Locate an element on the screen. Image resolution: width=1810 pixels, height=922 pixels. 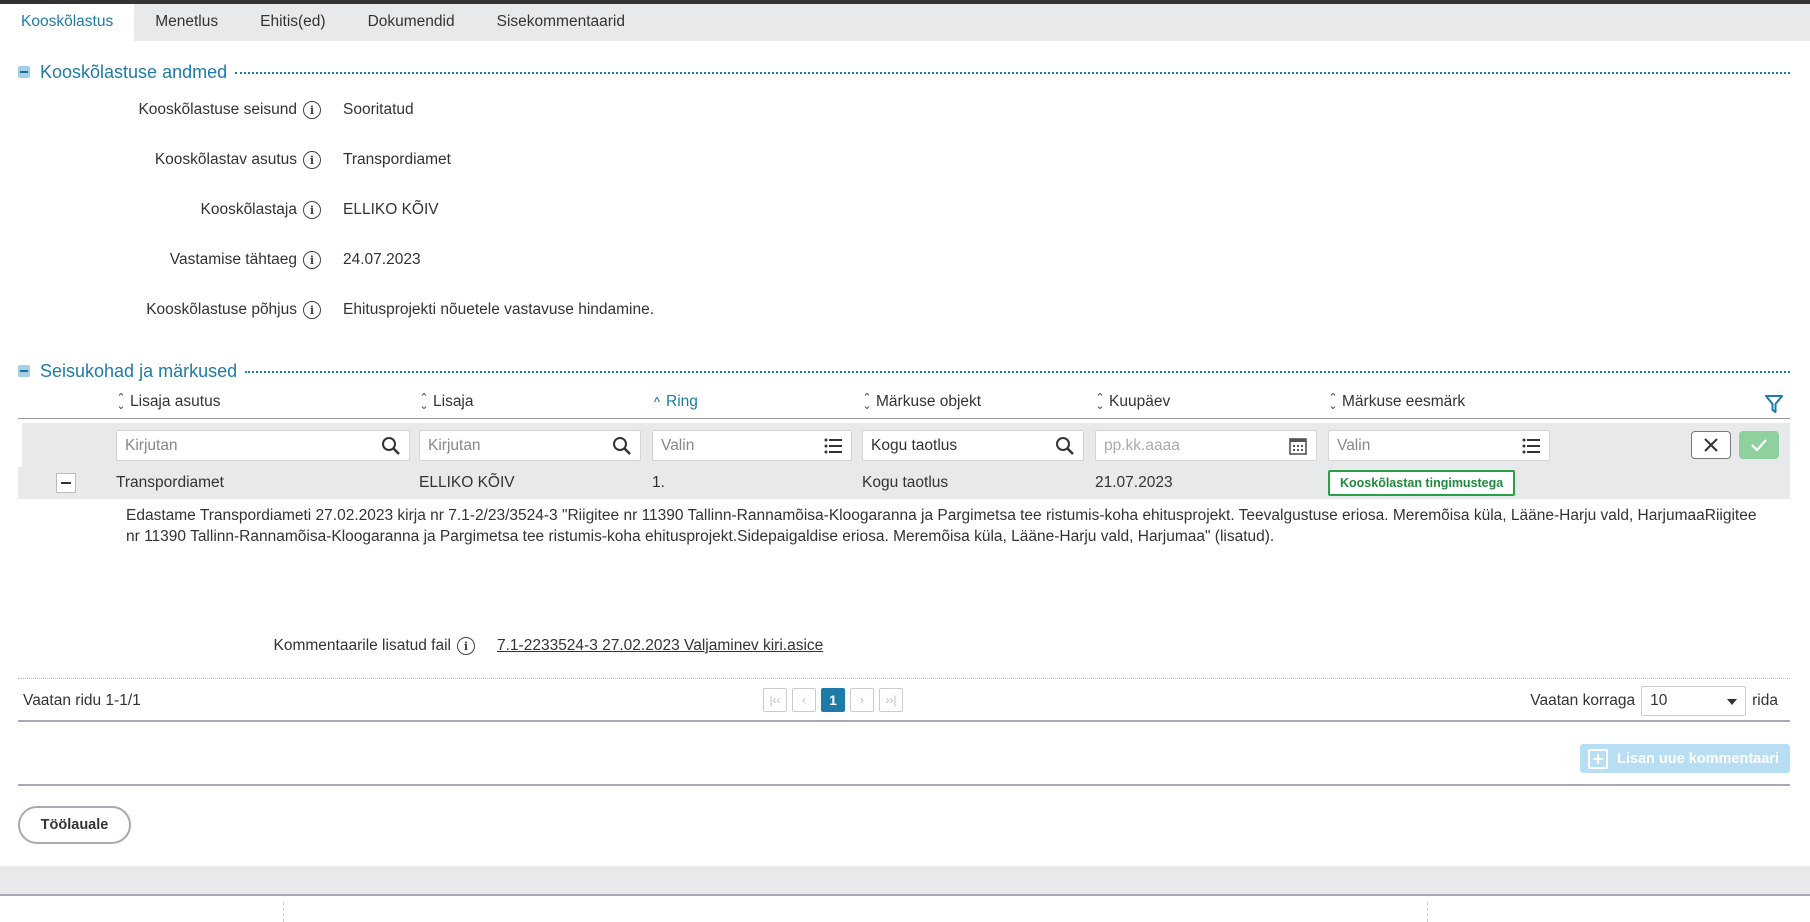
footer-strip is located at coordinates (905, 910).